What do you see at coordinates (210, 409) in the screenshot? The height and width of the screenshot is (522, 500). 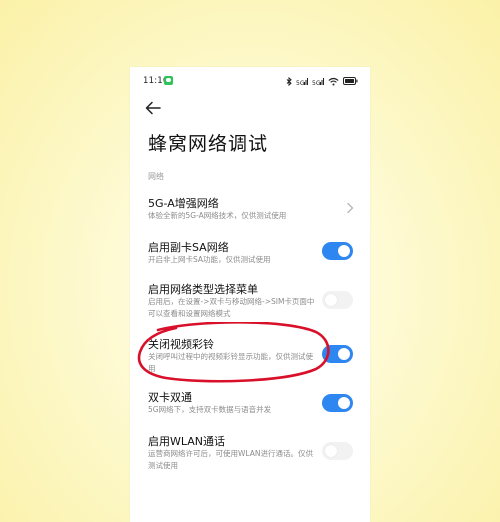 I see `setting-description: 5G网络下，支持双卡数据与语音并发` at bounding box center [210, 409].